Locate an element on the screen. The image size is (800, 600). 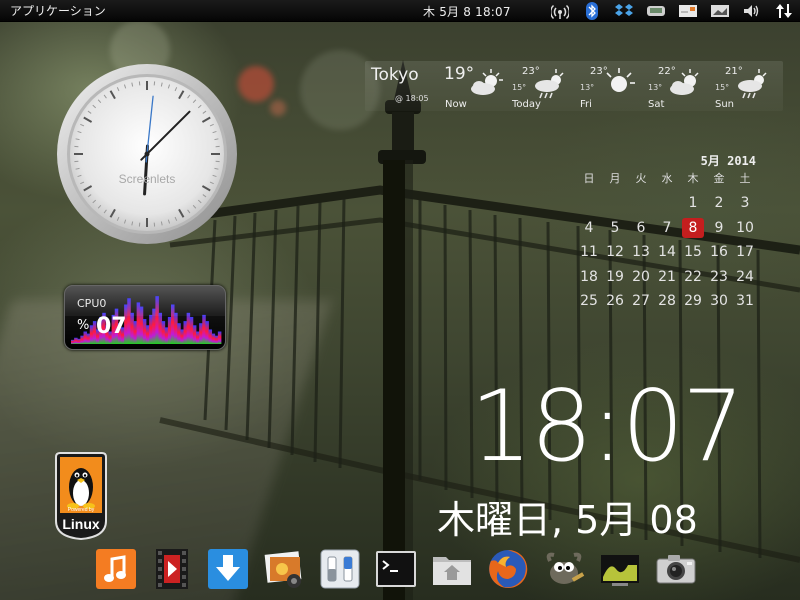
calendar-day: 22 is located at coordinates (693, 277).